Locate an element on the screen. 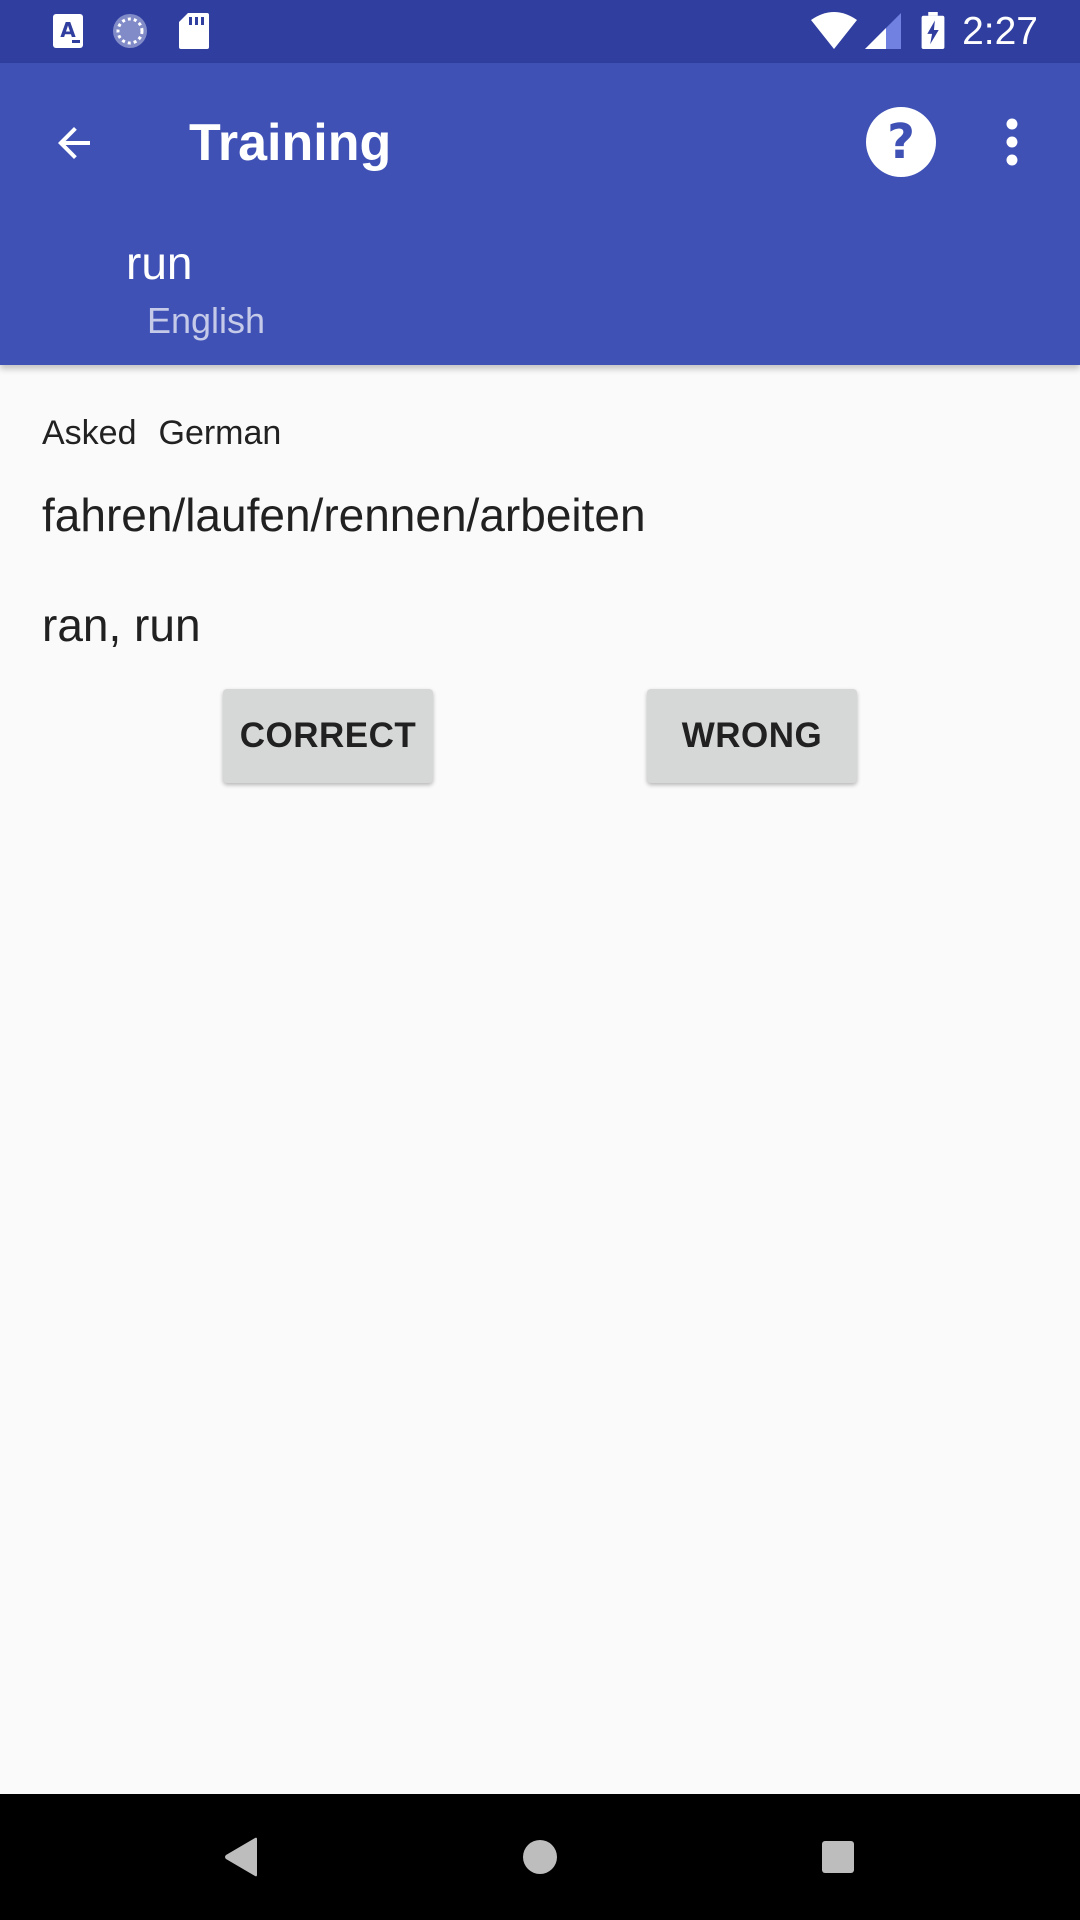  nav-home-icon is located at coordinates (540, 1857).